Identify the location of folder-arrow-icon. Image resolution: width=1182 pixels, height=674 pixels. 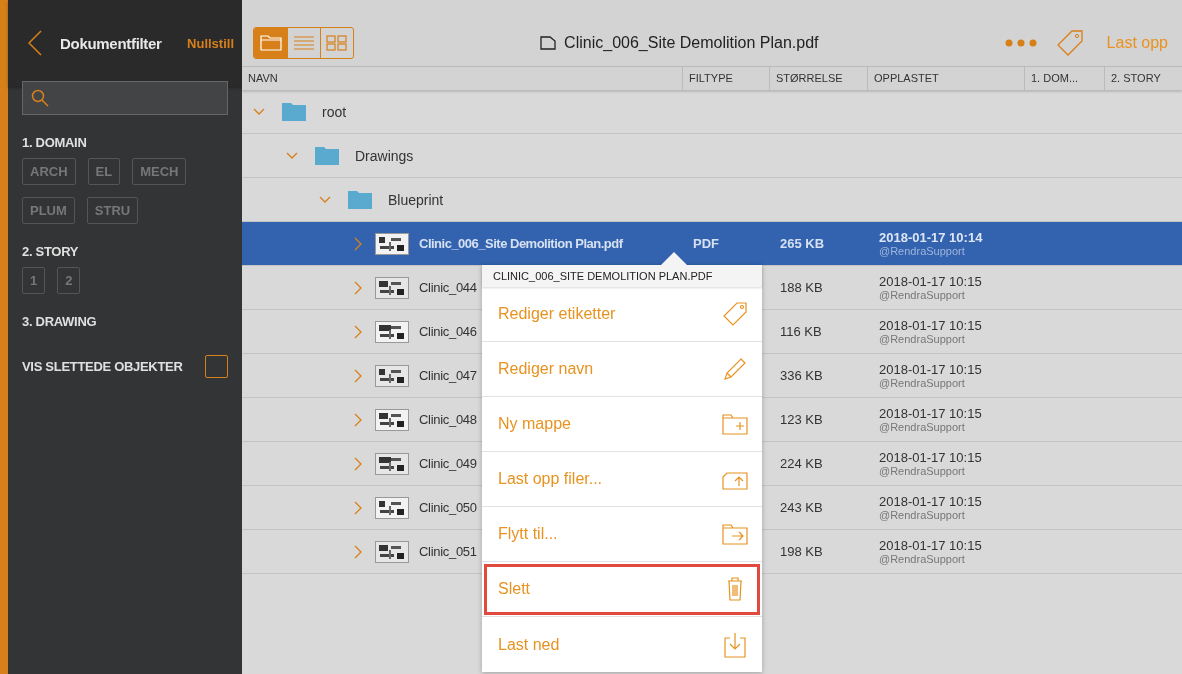
(735, 534).